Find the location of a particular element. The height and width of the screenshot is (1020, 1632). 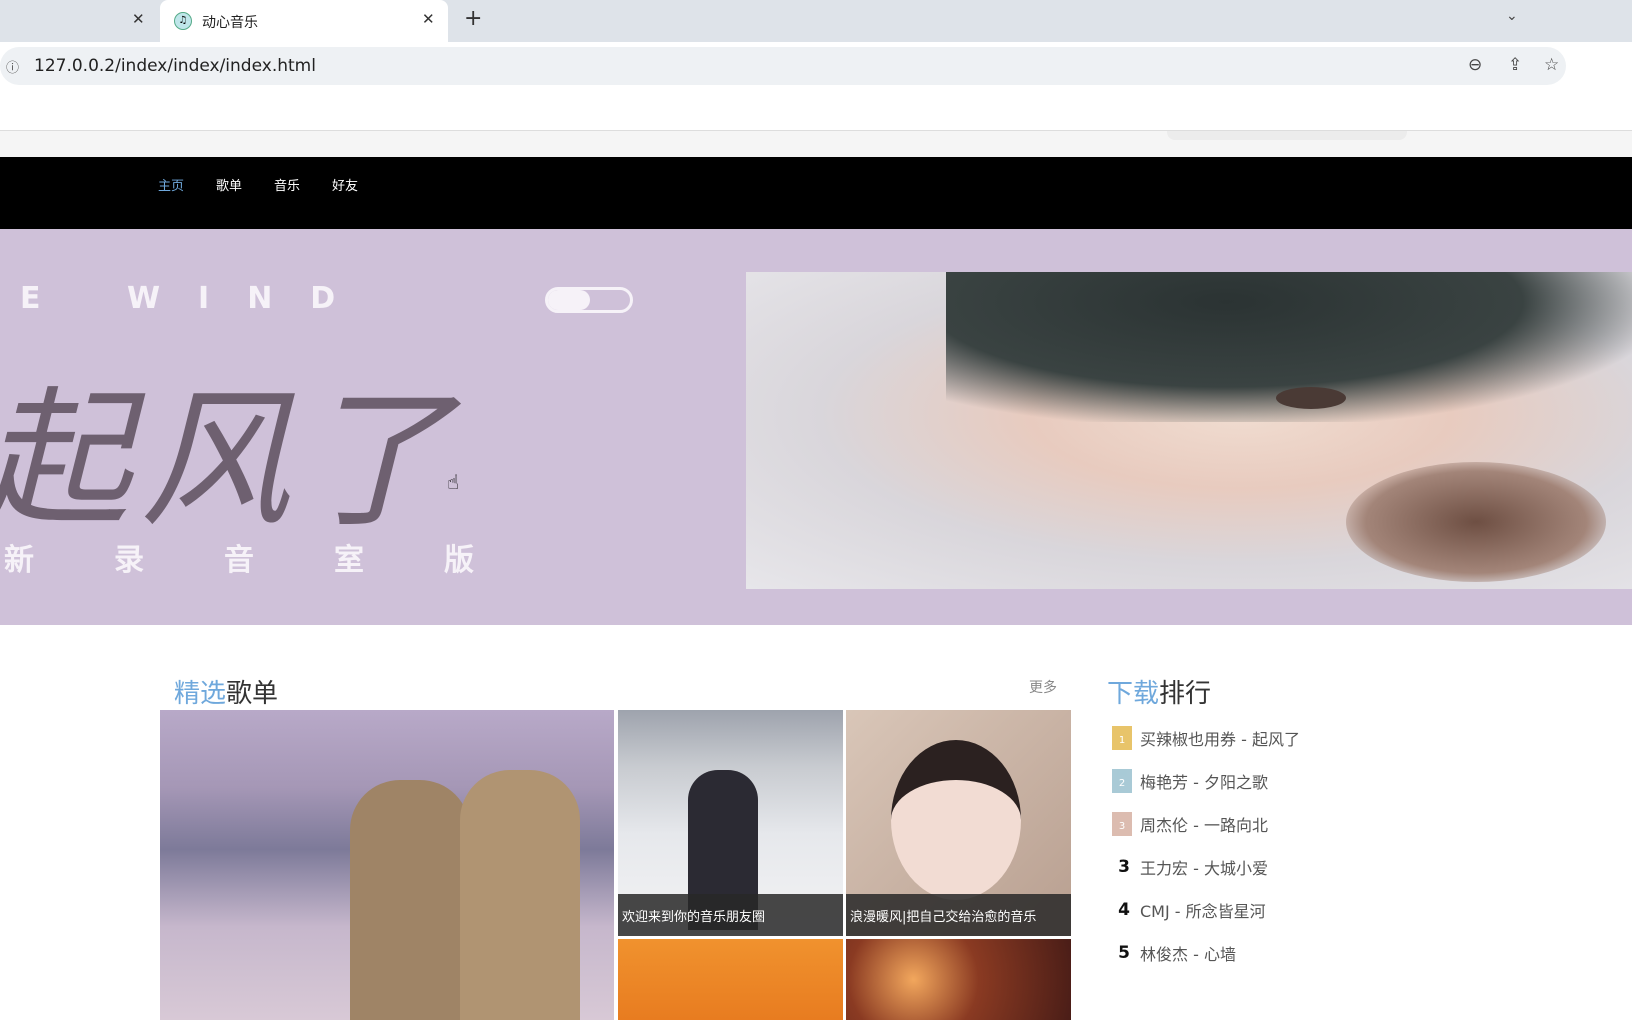

medal-number: 3 is located at coordinates (1122, 826).